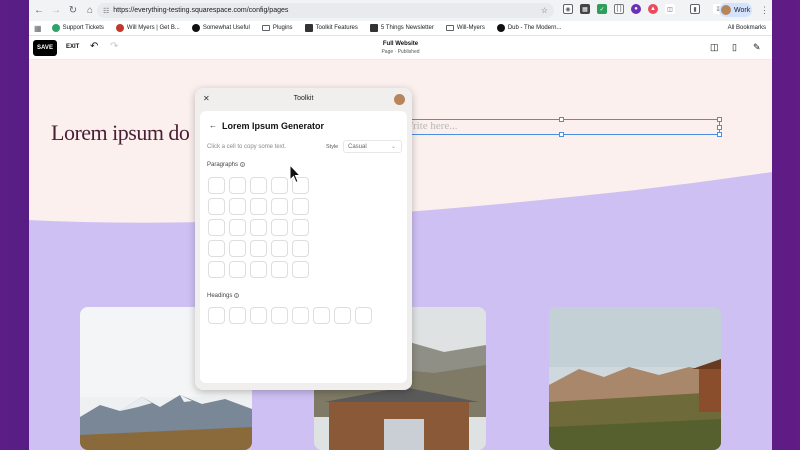 This screenshot has width=800, height=450. What do you see at coordinates (568, 9) in the screenshot?
I see `camera-extension-icon: ◉` at bounding box center [568, 9].